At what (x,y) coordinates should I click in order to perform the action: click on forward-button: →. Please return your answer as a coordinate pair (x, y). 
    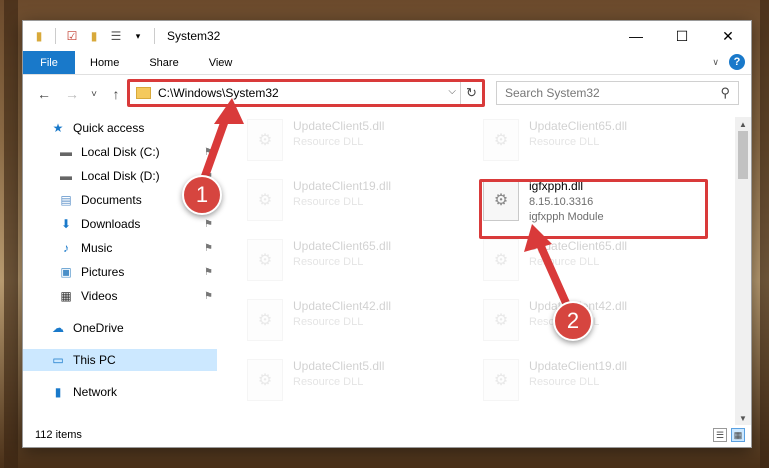
    Looking at the image, I should click on (72, 94).